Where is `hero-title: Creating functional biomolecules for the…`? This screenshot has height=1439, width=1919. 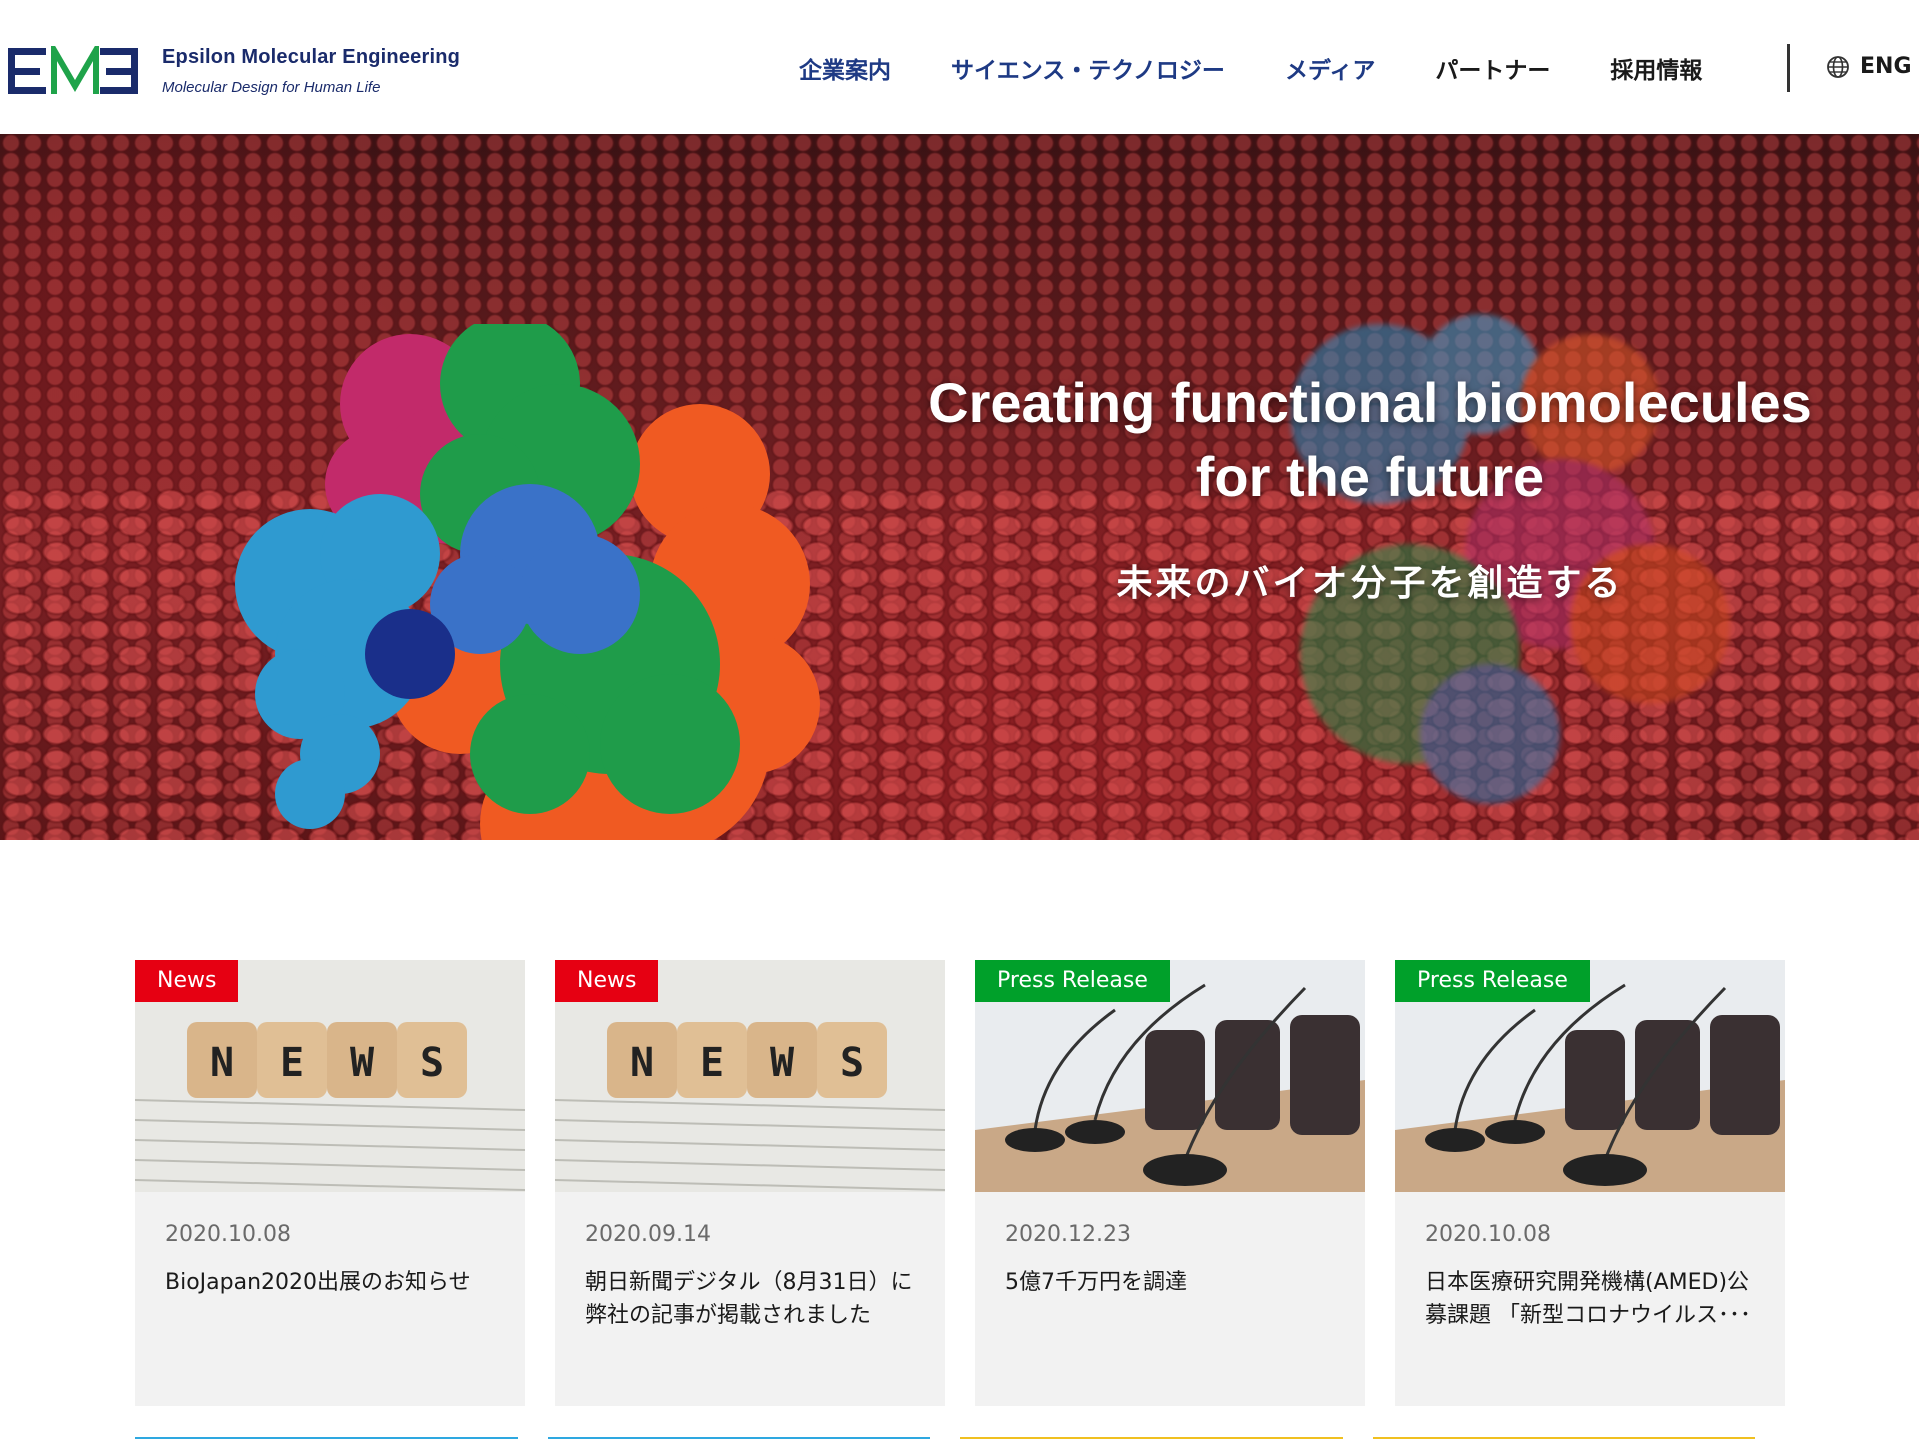 hero-title: Creating functional biomolecules for the… is located at coordinates (1370, 440).